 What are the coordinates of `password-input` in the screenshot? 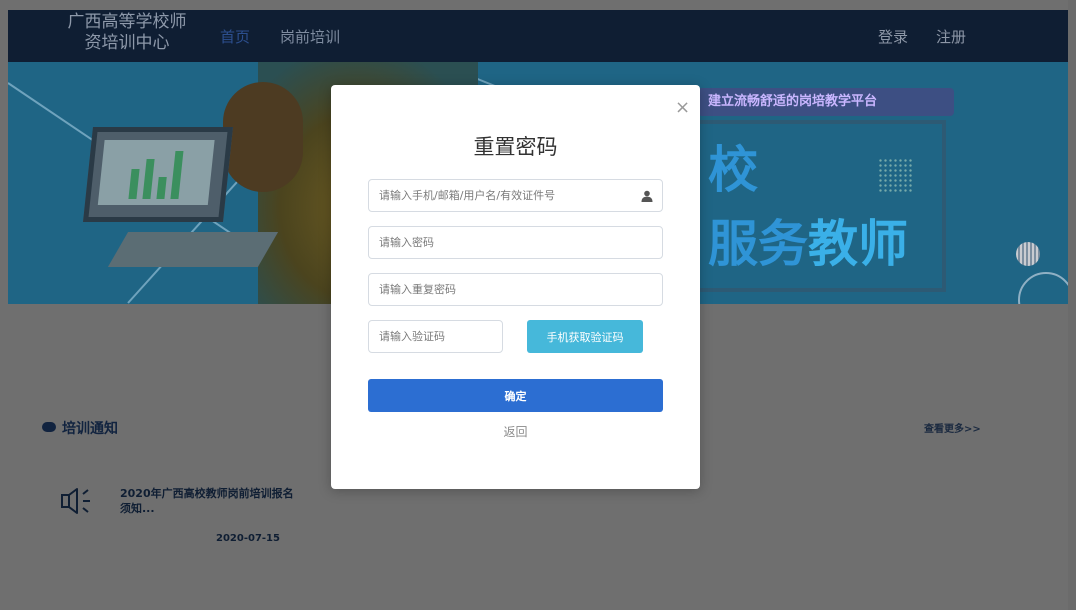 It's located at (515, 242).